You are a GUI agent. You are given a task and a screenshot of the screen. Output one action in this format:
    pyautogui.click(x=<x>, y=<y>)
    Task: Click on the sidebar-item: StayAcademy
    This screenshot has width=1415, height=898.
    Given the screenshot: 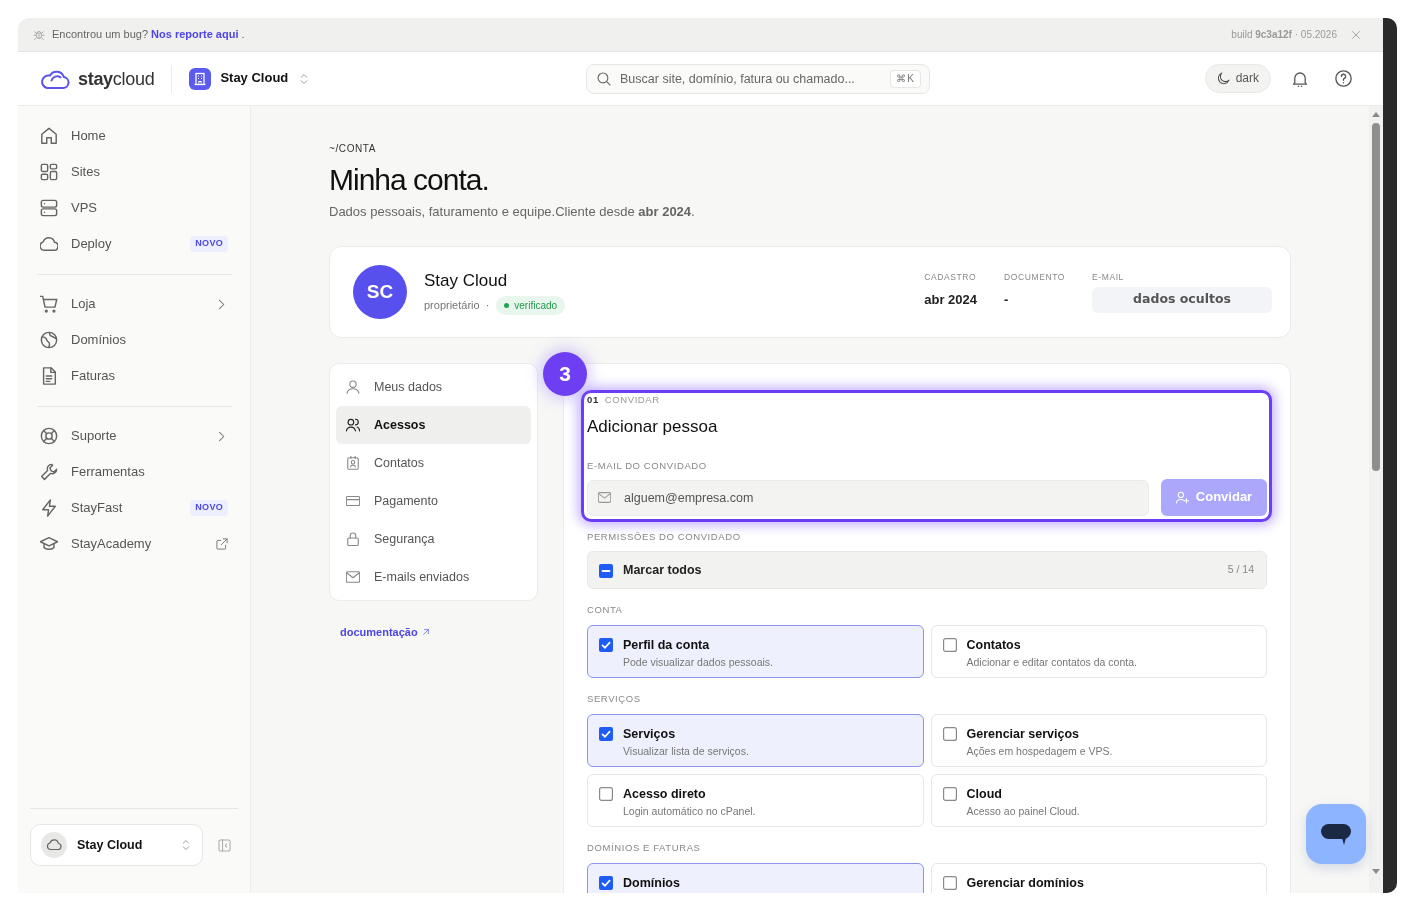 What is the action you would take?
    pyautogui.click(x=132, y=544)
    